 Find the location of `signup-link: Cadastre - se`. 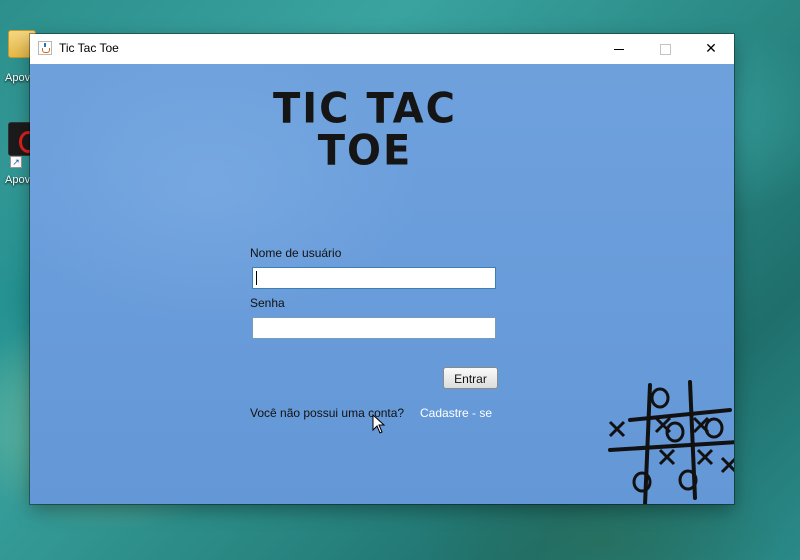

signup-link: Cadastre - se is located at coordinates (456, 413).